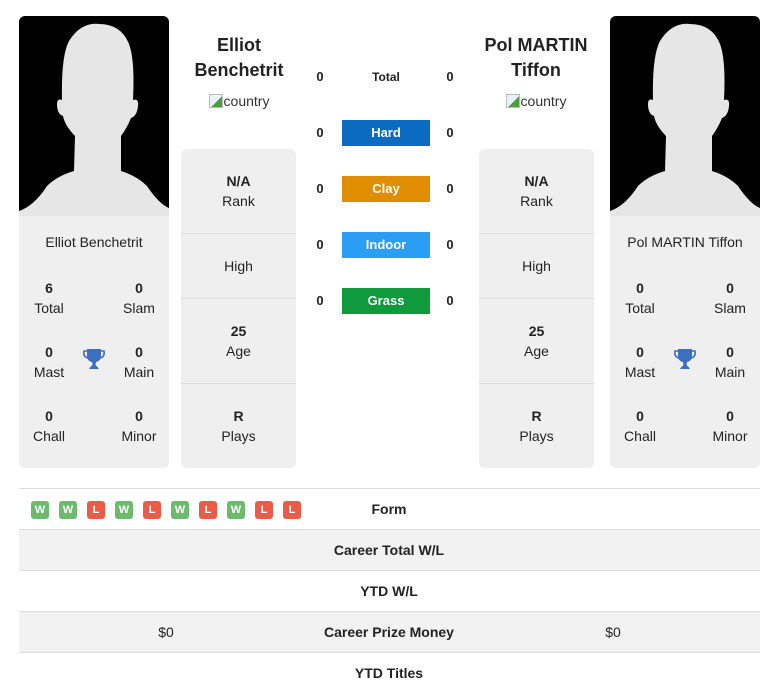 This screenshot has width=779, height=699. I want to click on stat-value: 6, so click(49, 288).